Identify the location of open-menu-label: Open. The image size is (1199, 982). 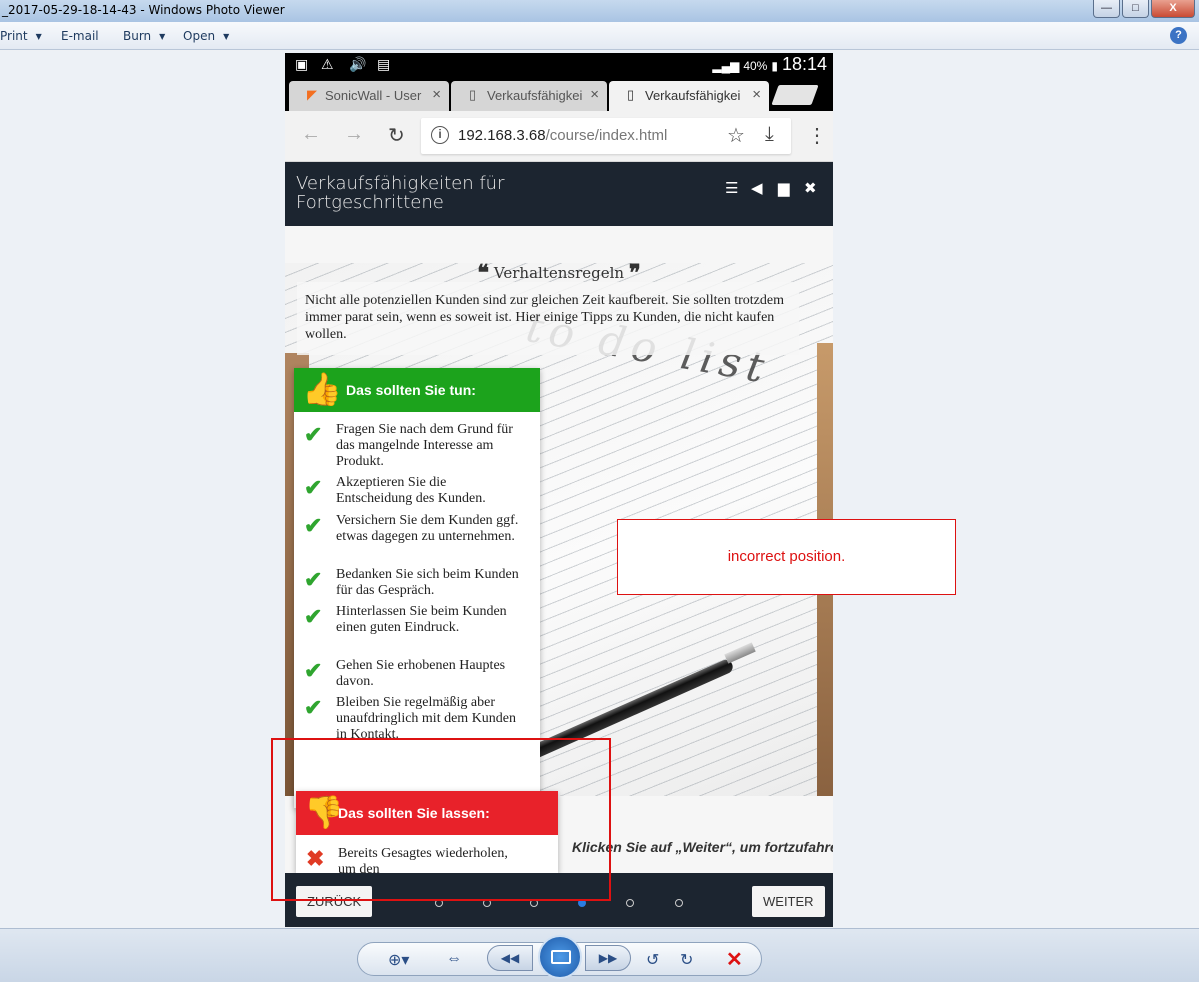
(199, 36).